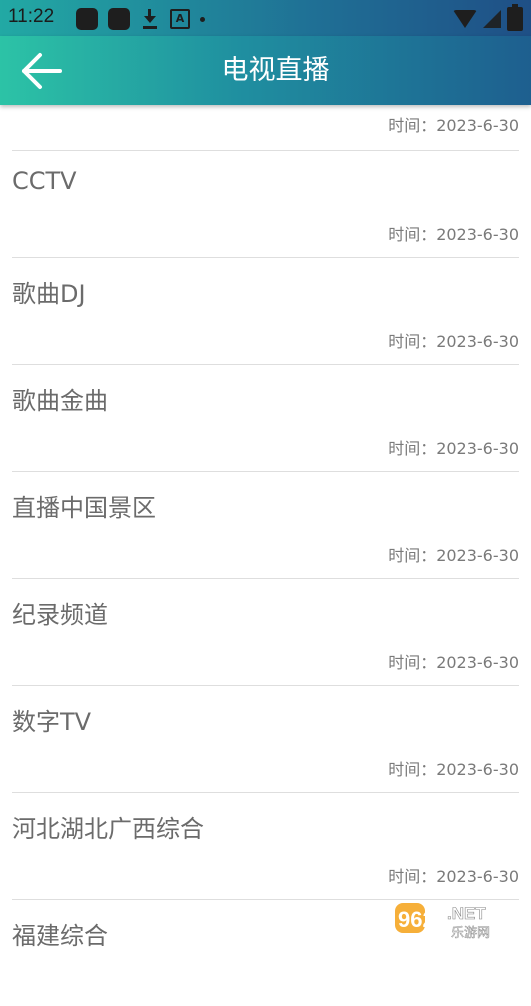  I want to click on list-item: 数字TV 时间：2023-6-30, so click(265, 739).